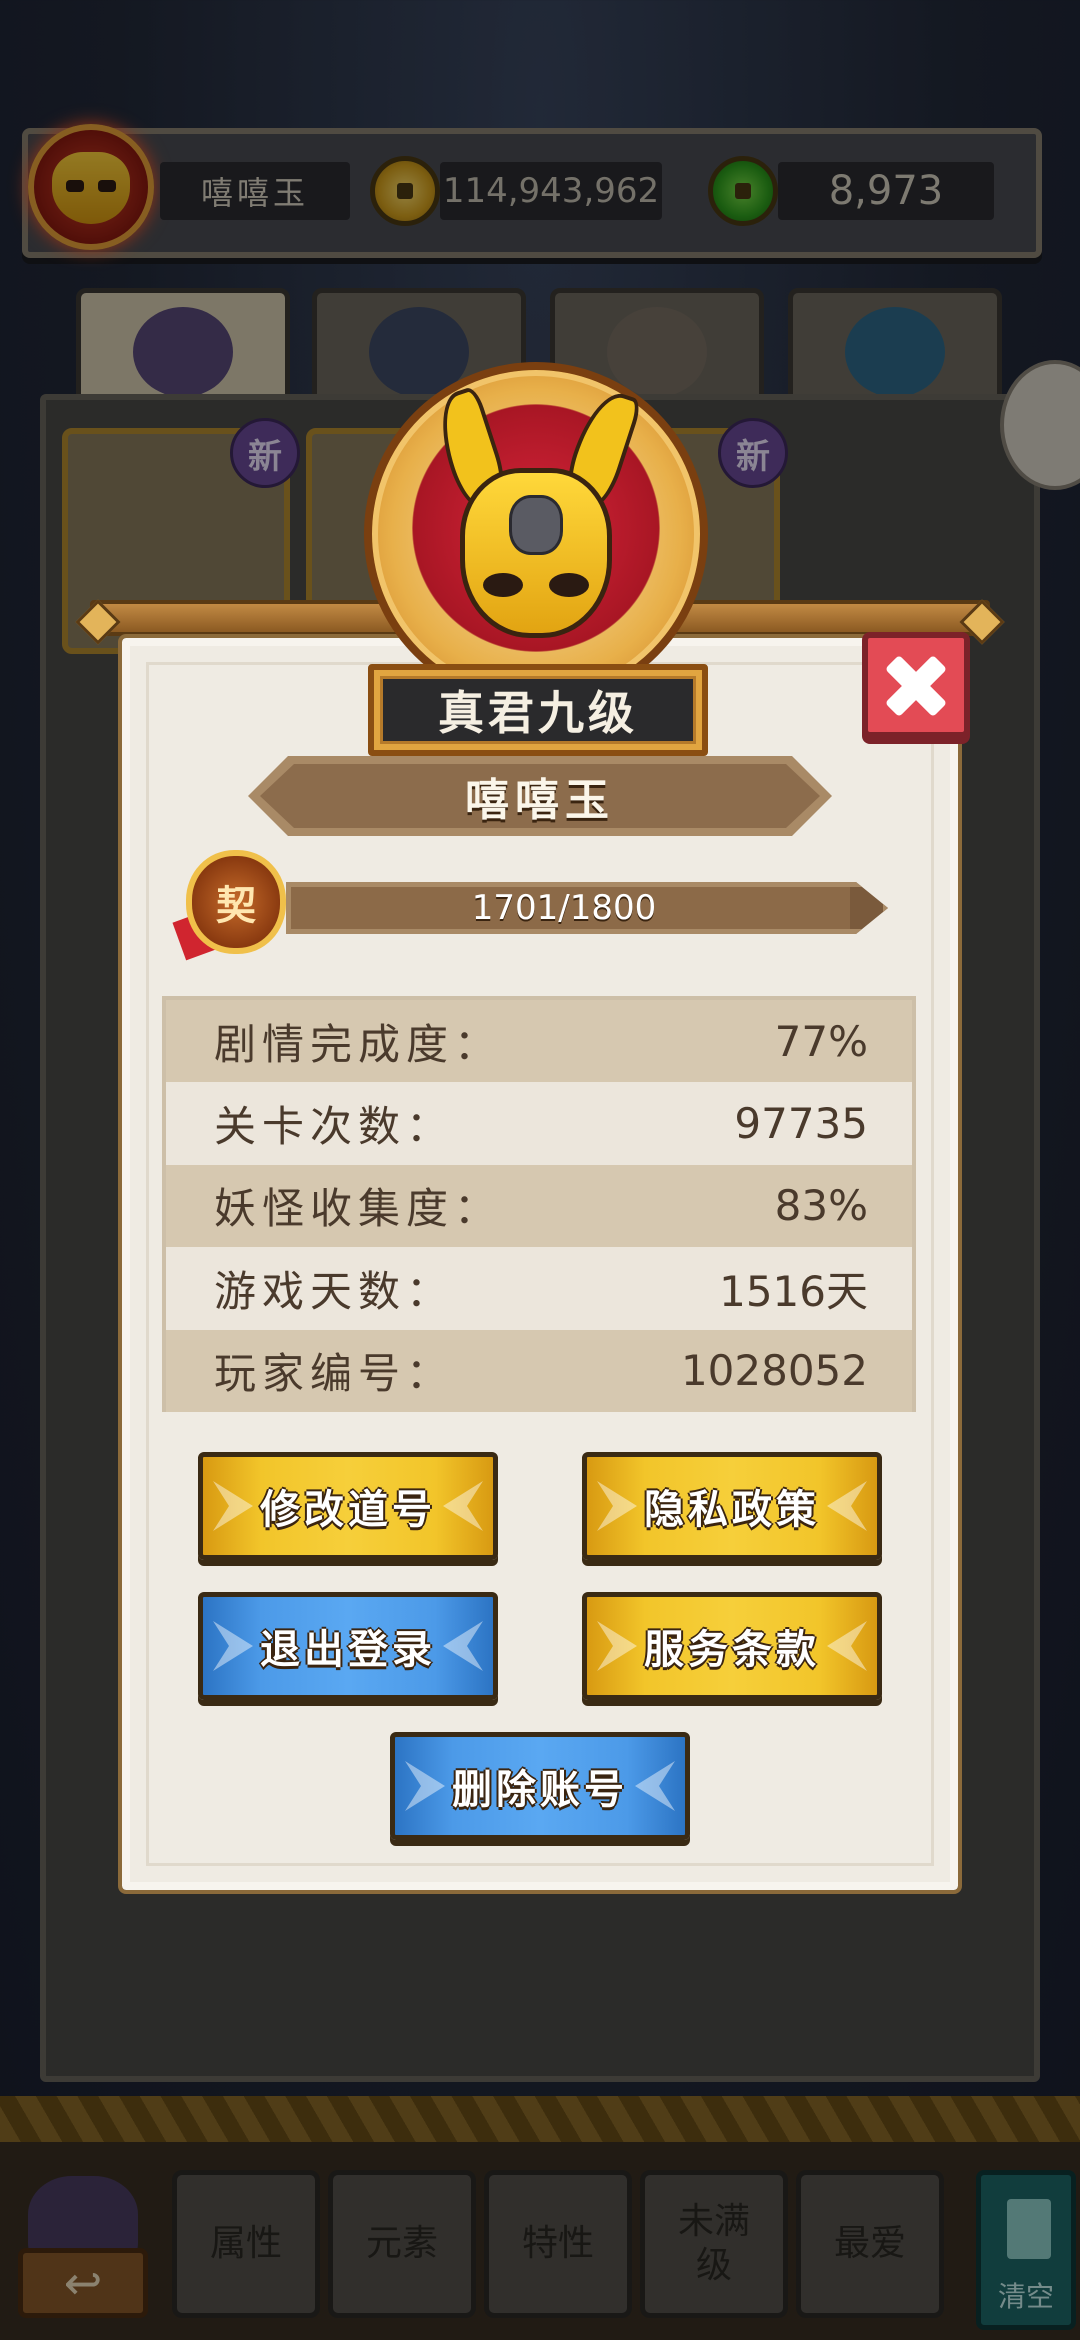 This screenshot has height=2340, width=1080. I want to click on player-name-banner: 嘻嘻玉, so click(540, 796).